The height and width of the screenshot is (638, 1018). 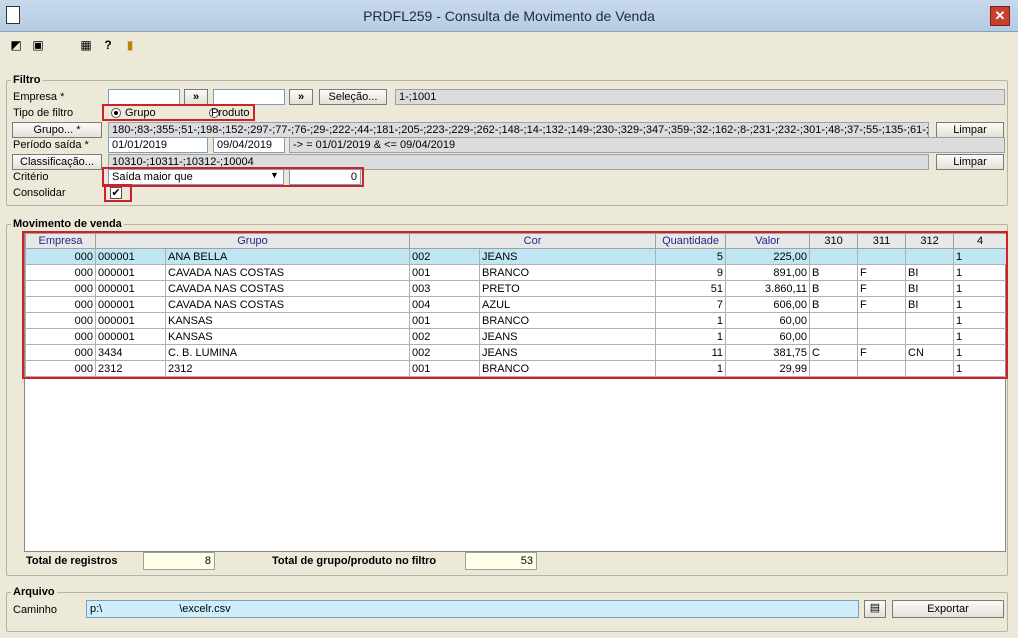 What do you see at coordinates (970, 130) in the screenshot?
I see `limpar-grupo-button: Limpar` at bounding box center [970, 130].